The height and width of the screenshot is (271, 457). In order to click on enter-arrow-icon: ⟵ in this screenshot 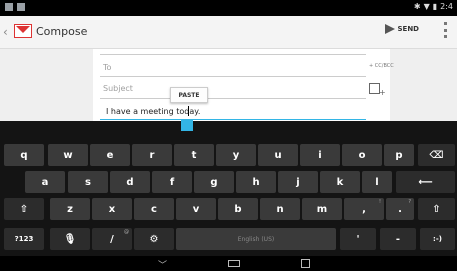, I will do `click(425, 182)`.